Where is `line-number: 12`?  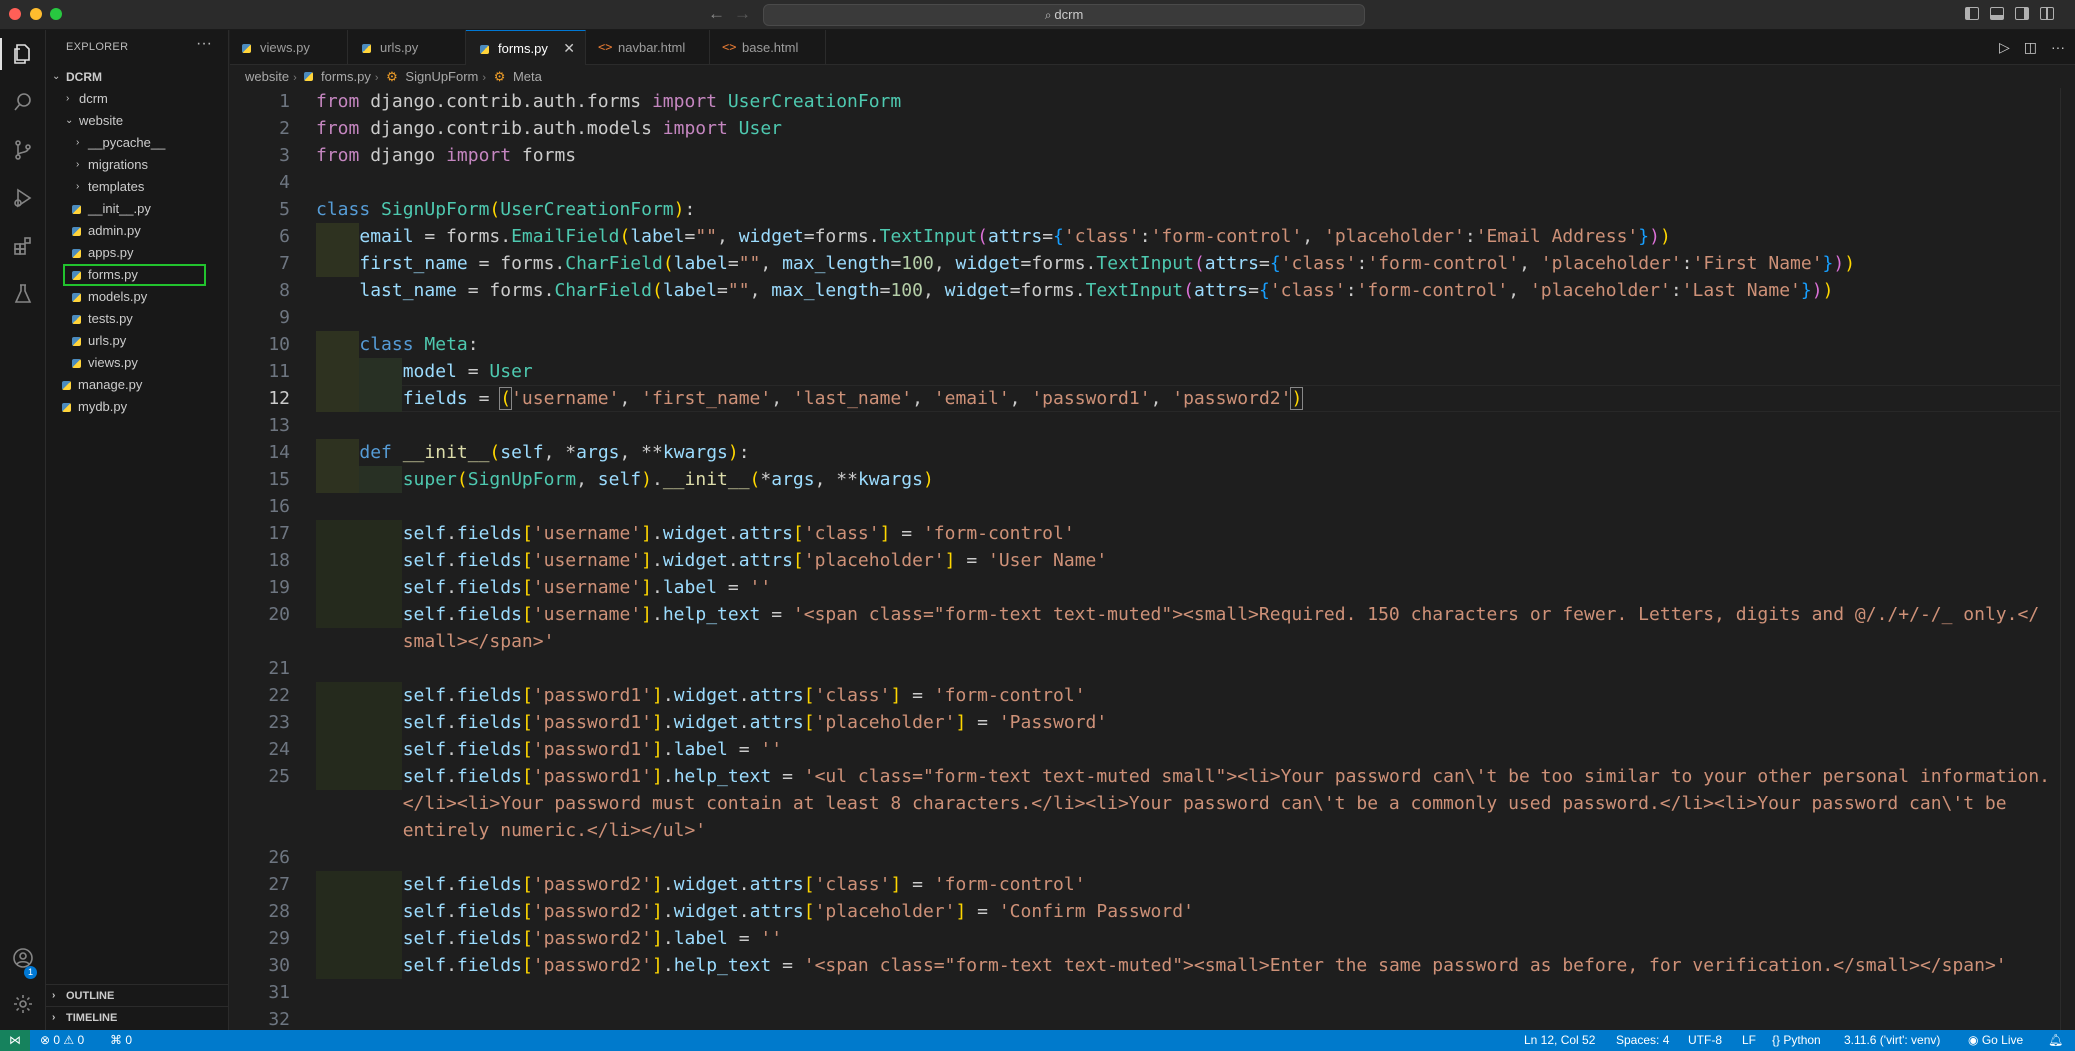
line-number: 12 is located at coordinates (279, 398).